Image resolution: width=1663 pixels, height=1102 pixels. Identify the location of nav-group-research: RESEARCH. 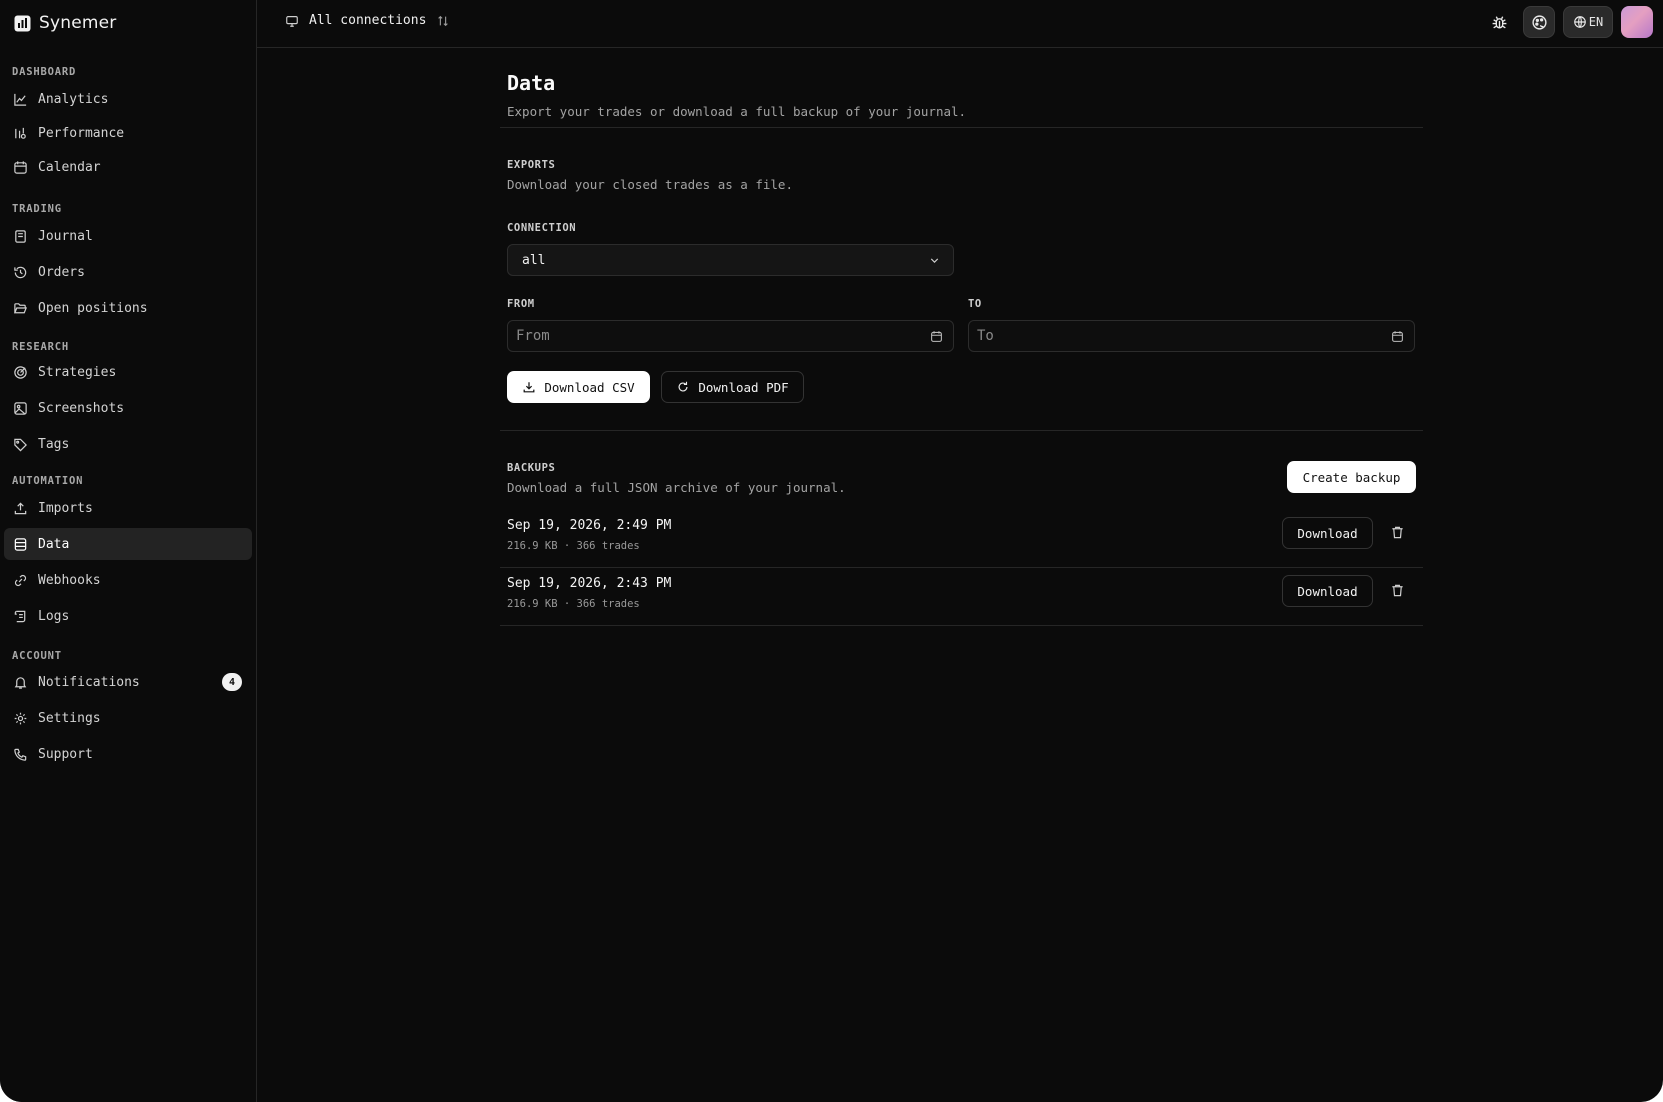
(40, 347).